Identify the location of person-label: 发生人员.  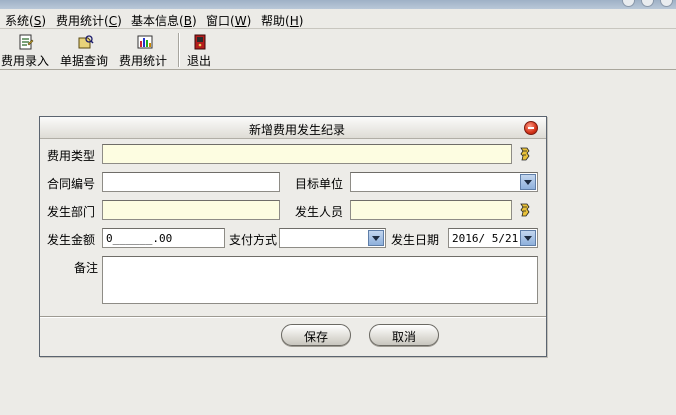
(319, 212).